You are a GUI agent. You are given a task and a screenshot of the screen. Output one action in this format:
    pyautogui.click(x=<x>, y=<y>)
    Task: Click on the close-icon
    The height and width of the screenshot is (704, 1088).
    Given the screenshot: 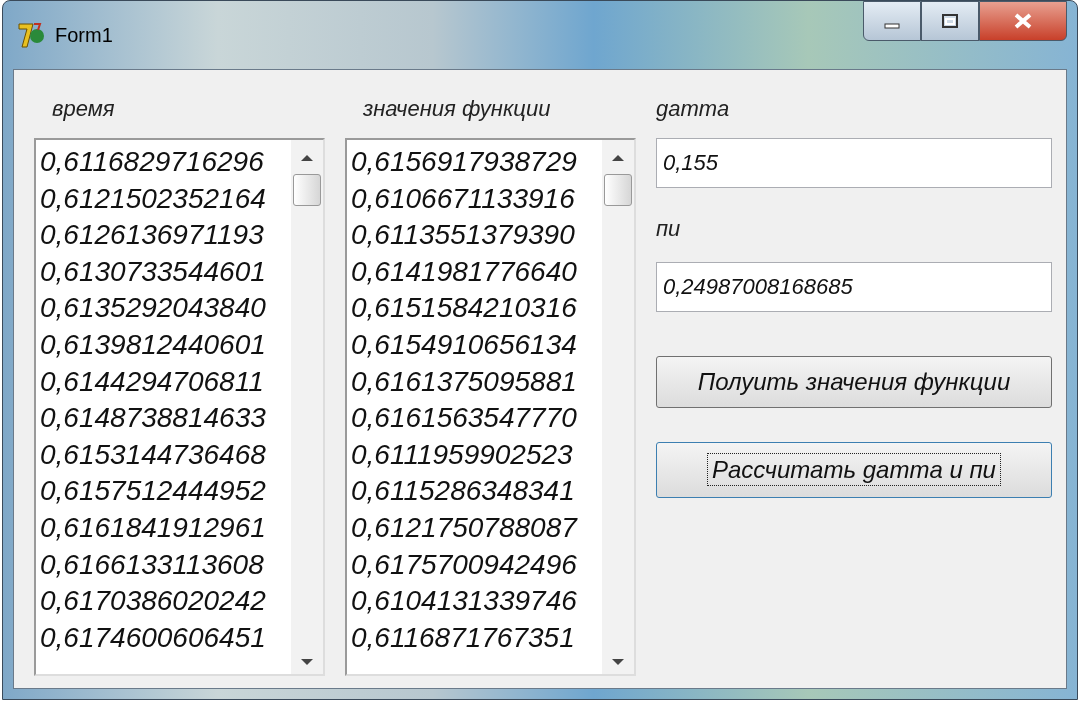 What is the action you would take?
    pyautogui.click(x=1023, y=21)
    